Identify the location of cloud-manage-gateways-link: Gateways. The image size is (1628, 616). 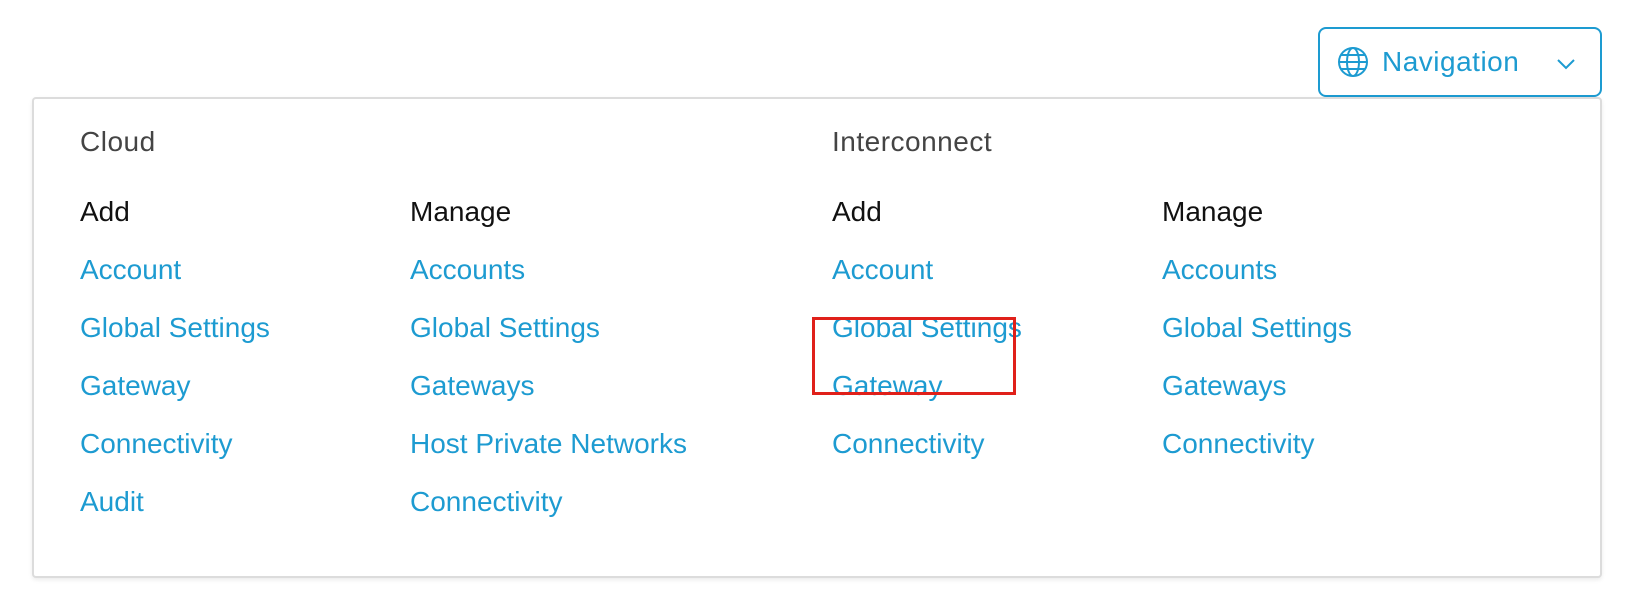
(472, 386).